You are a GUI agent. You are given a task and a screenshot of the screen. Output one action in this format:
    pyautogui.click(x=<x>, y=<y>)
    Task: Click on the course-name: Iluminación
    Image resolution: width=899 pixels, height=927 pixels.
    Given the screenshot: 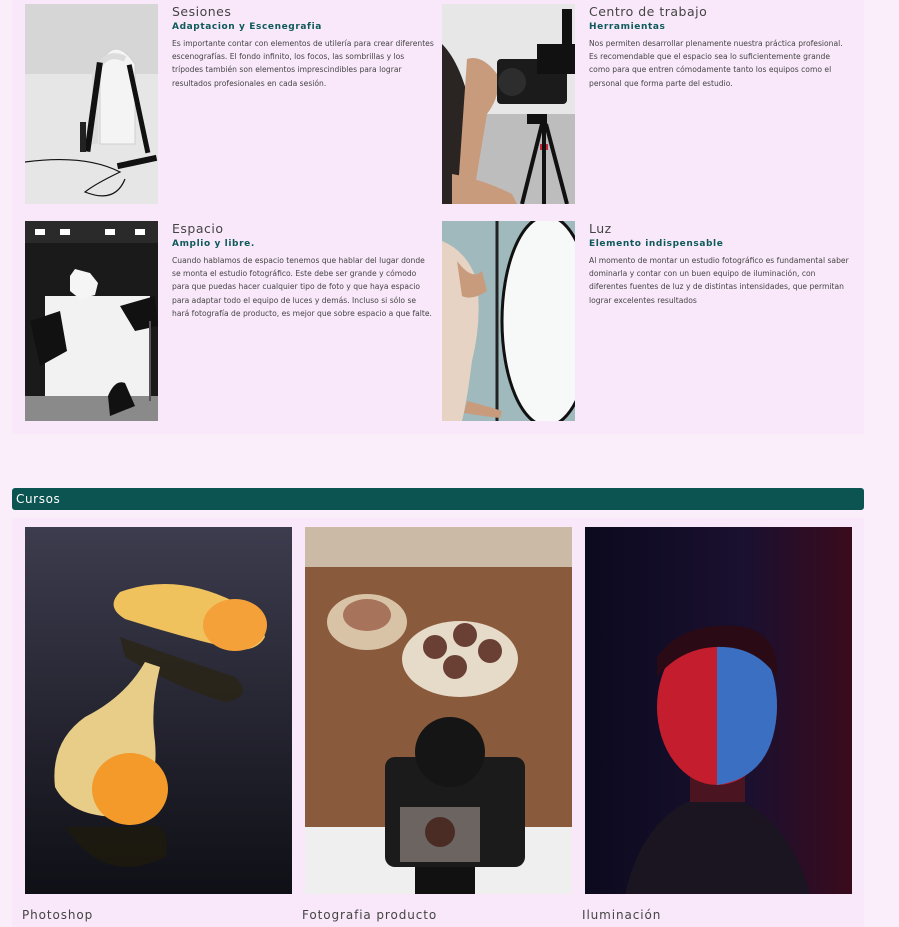 What is the action you would take?
    pyautogui.click(x=622, y=915)
    